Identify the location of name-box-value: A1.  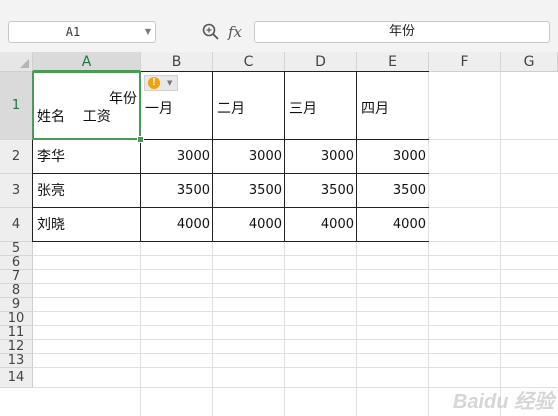
(73, 32).